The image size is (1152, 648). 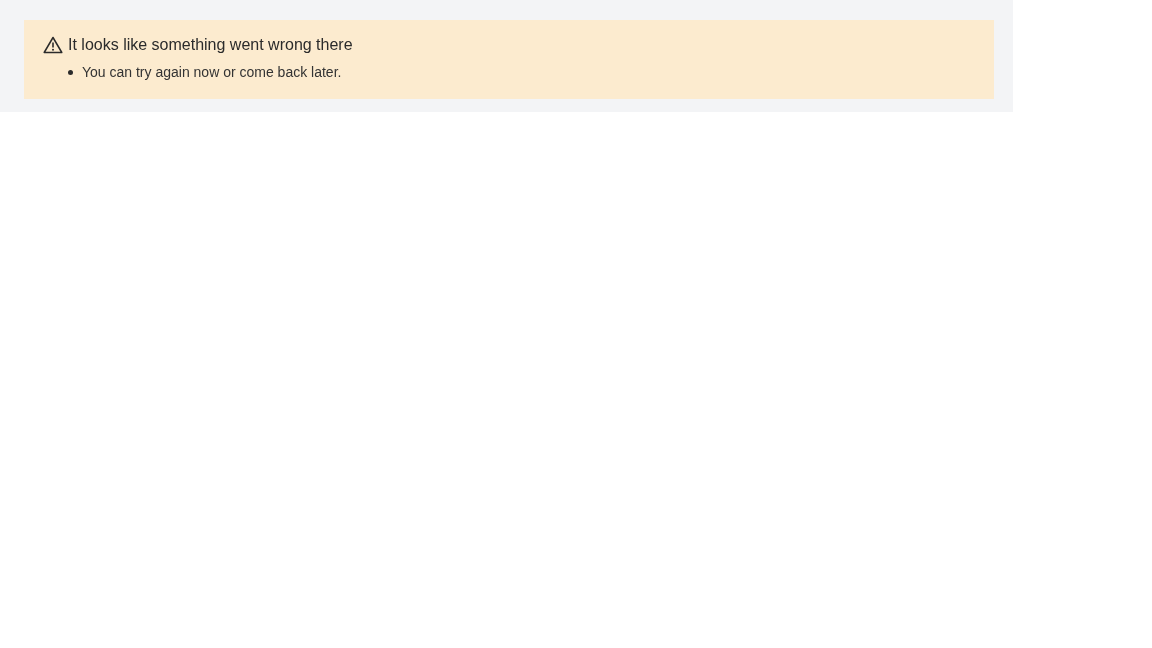 I want to click on alert-title: It looks like something went wrong there, so click(x=210, y=45).